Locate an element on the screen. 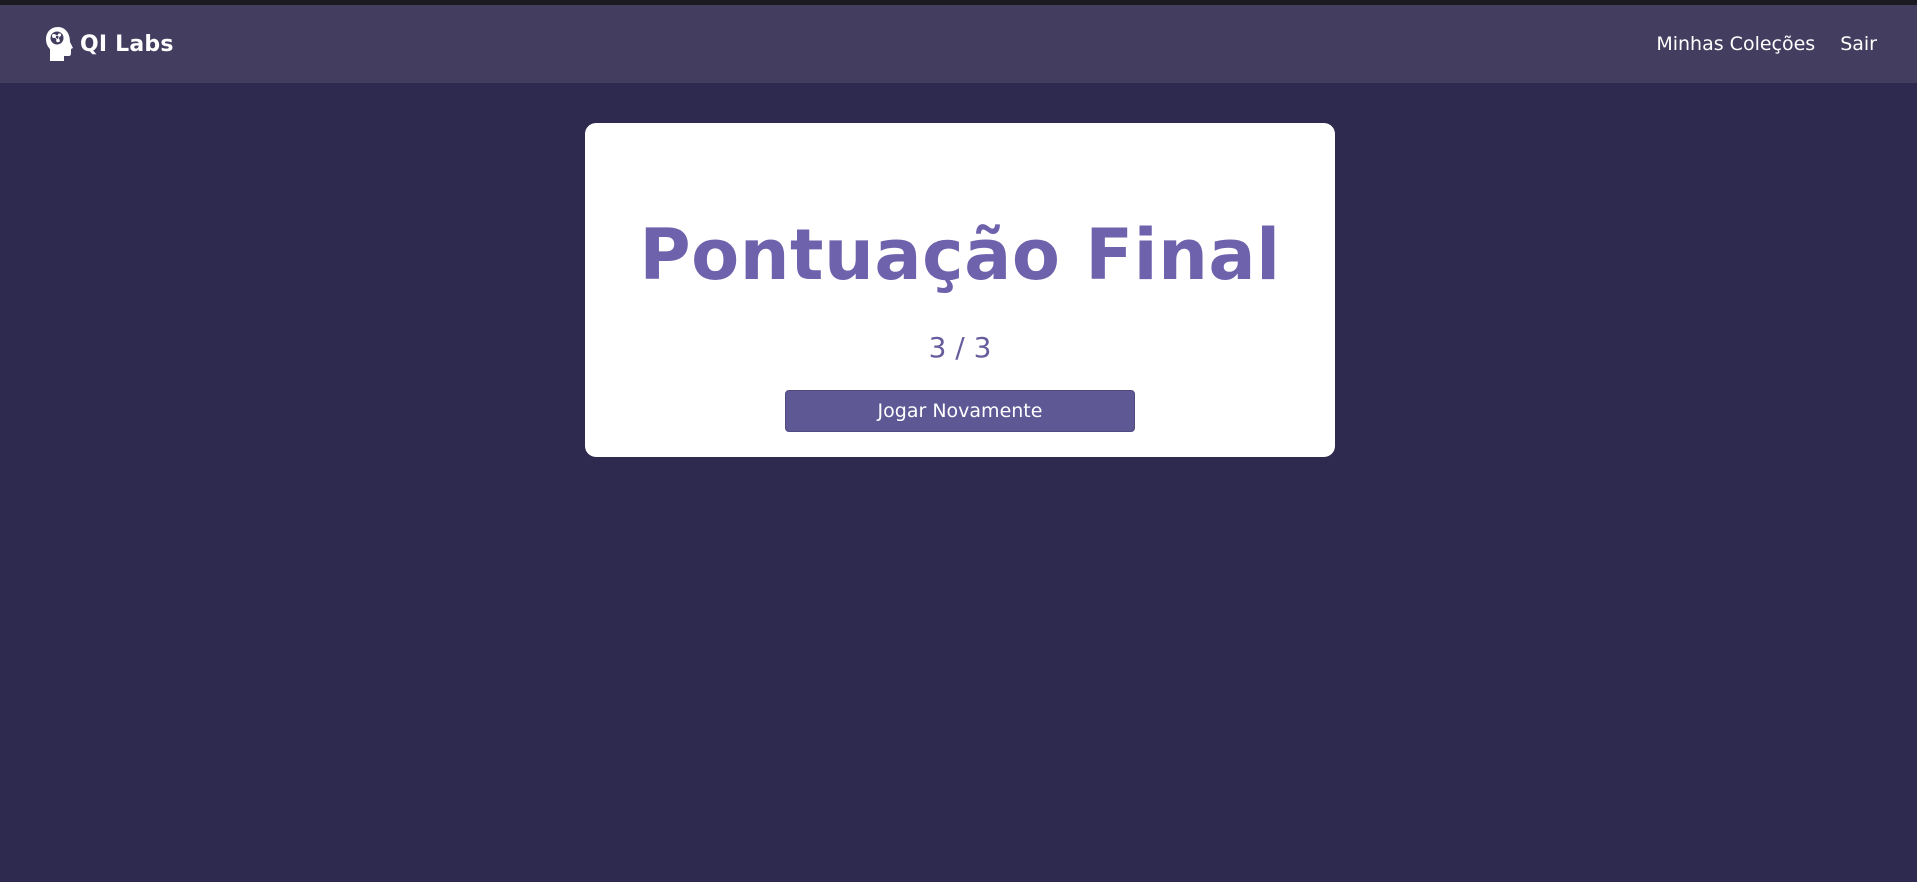 Image resolution: width=1917 pixels, height=882 pixels. play-again-button: Jogar Novamente is located at coordinates (960, 411).